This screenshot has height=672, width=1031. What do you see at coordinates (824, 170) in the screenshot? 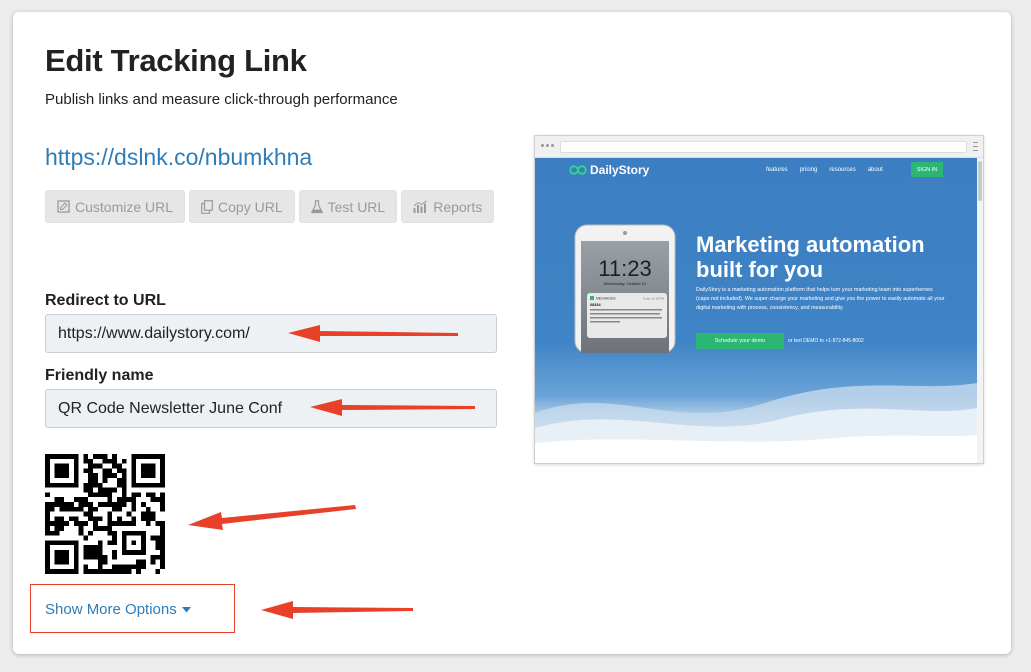
I see `site-nav: features pricing resources about` at bounding box center [824, 170].